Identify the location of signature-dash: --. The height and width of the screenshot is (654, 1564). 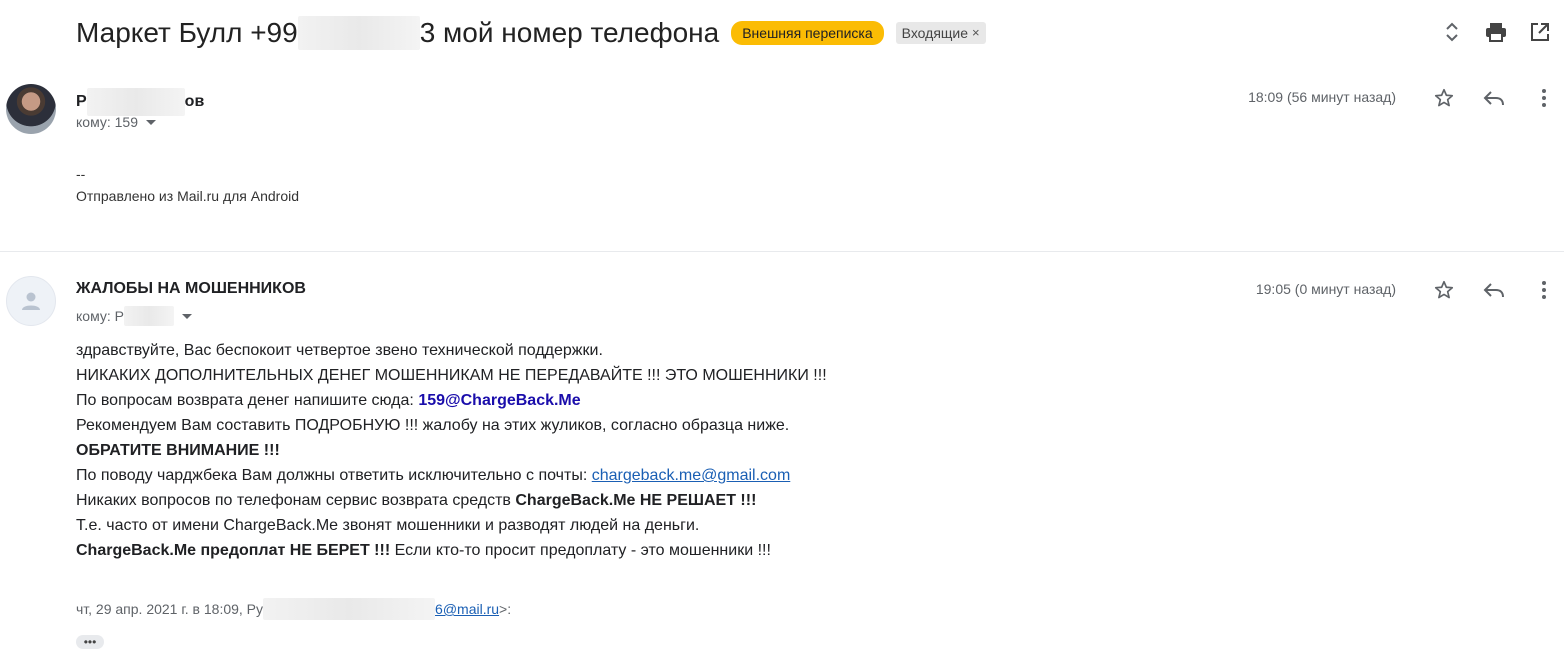
(81, 174).